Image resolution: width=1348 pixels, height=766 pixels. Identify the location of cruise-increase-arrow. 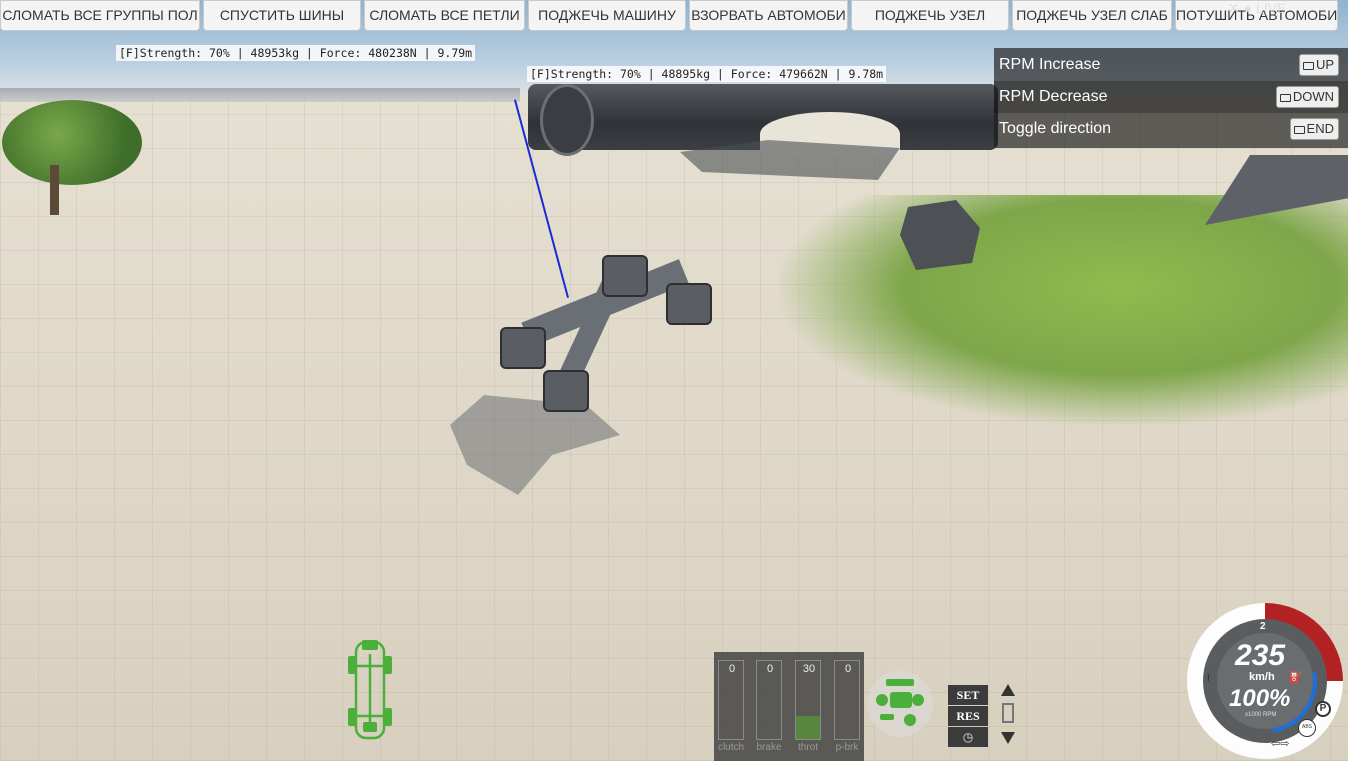
(1008, 690).